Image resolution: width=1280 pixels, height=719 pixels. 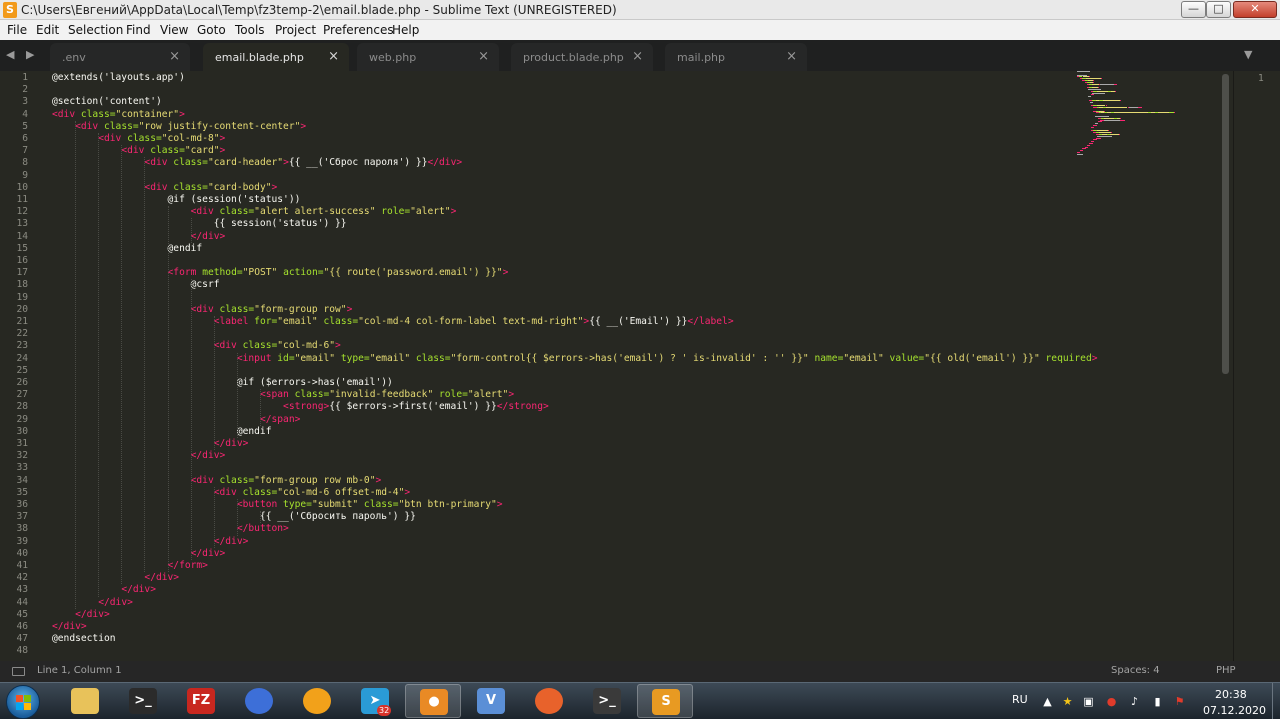 I want to click on taskbar-vector-app: V, so click(x=491, y=701).